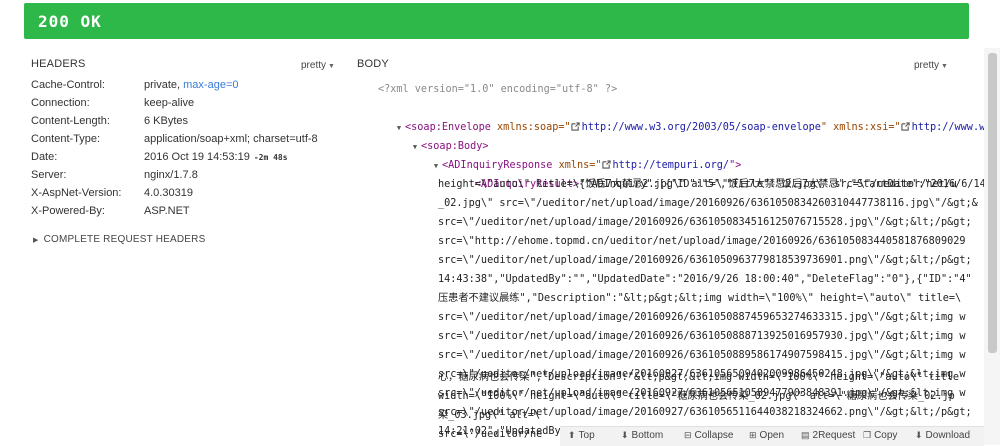  I want to click on body-pretty-label: pretty, so click(927, 65).